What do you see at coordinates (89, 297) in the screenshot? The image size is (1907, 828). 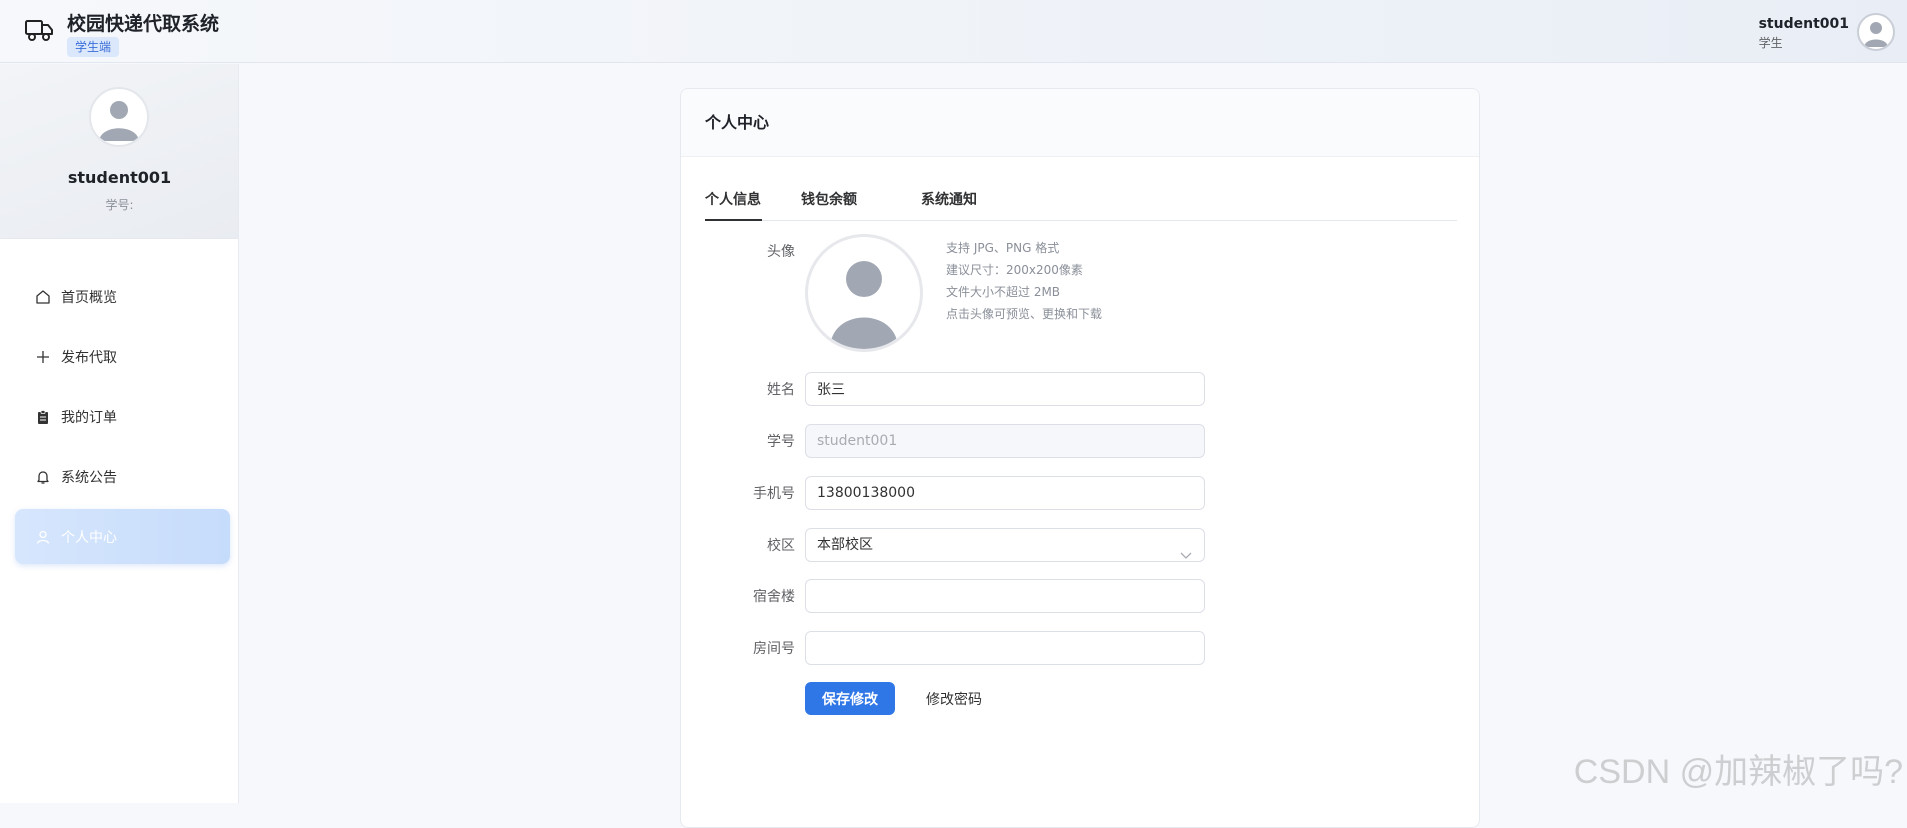 I see `sidebar-item-label: 首页概览` at bounding box center [89, 297].